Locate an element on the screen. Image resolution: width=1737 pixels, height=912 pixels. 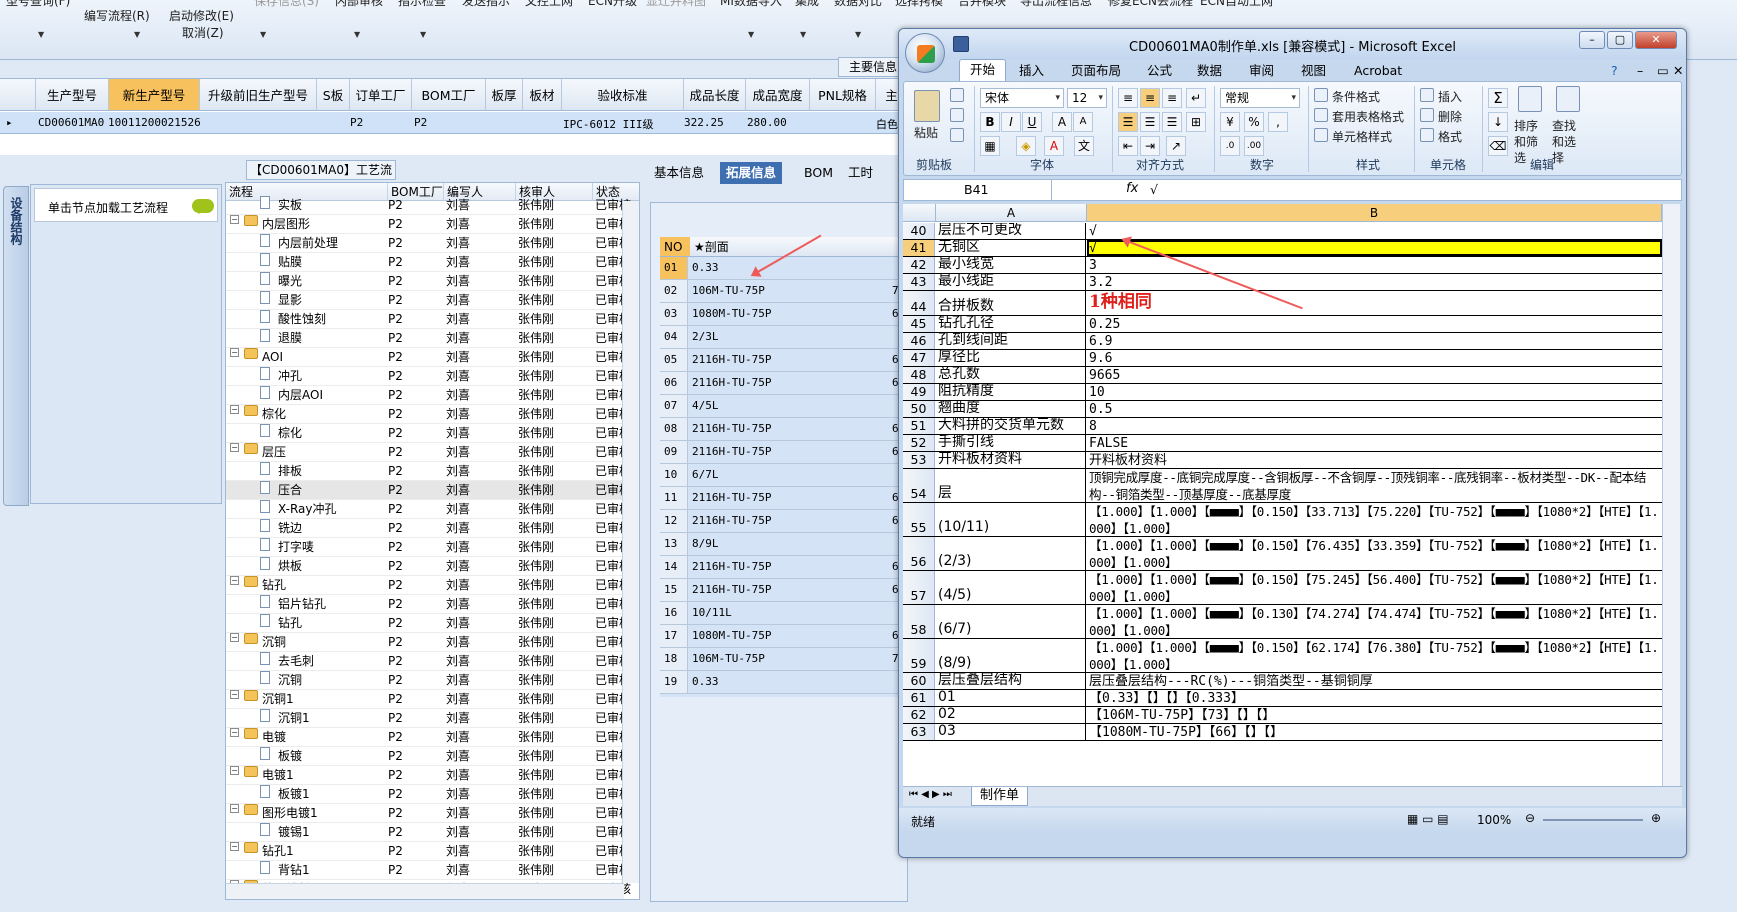
model-query-button: 型号查询(F) is located at coordinates (38, 4).